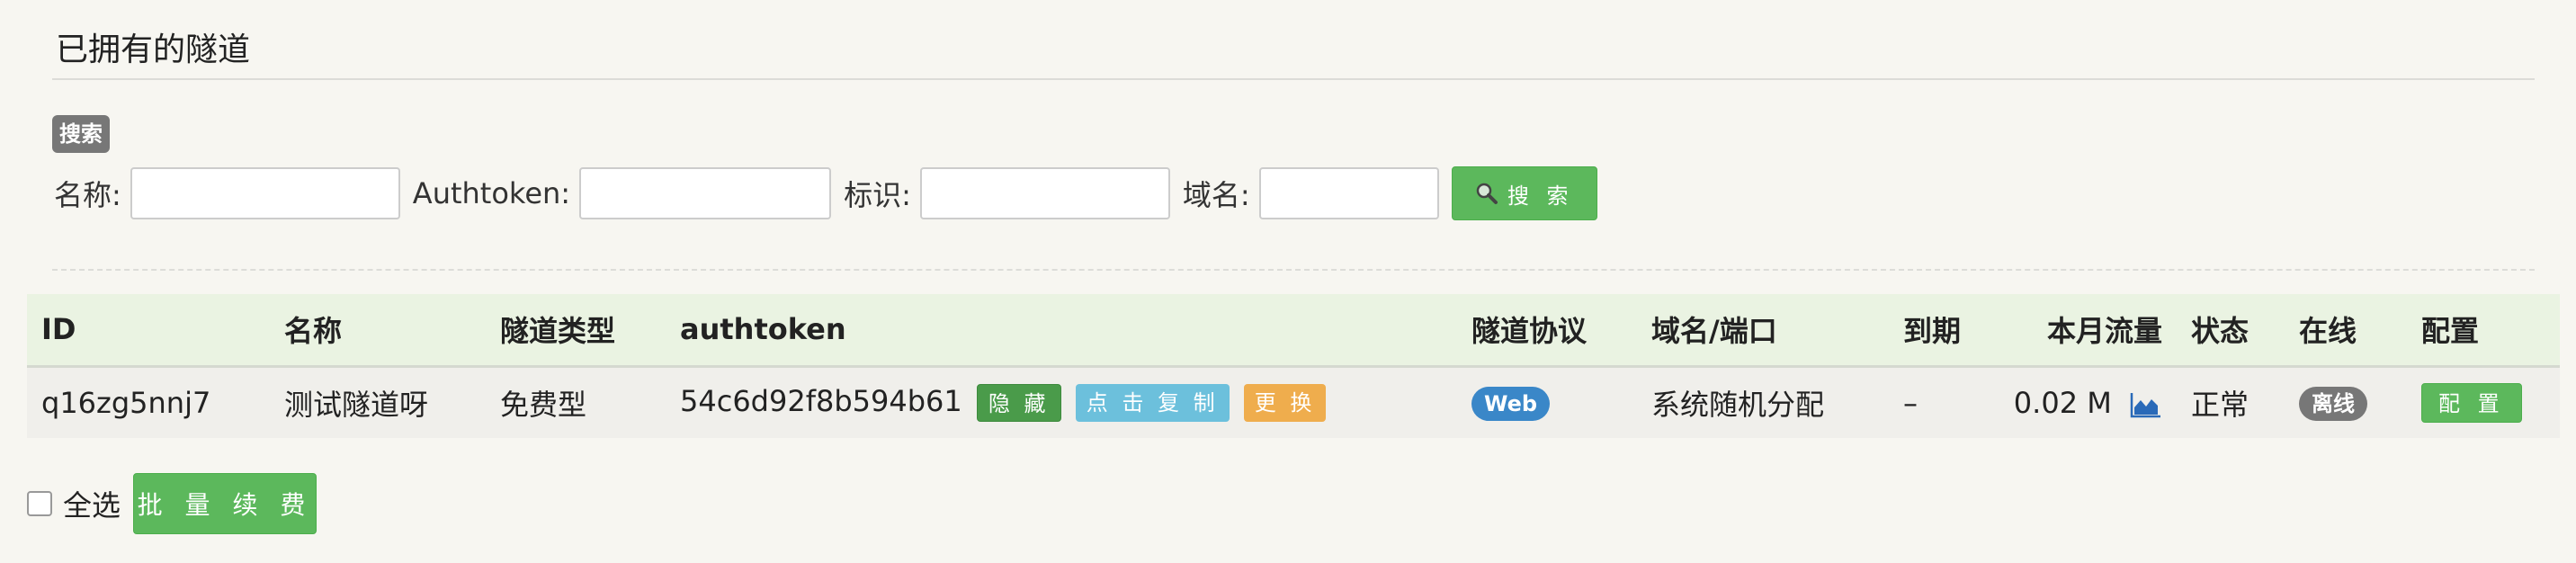 This screenshot has width=2576, height=563. I want to click on search-button: 搜 索, so click(1524, 193).